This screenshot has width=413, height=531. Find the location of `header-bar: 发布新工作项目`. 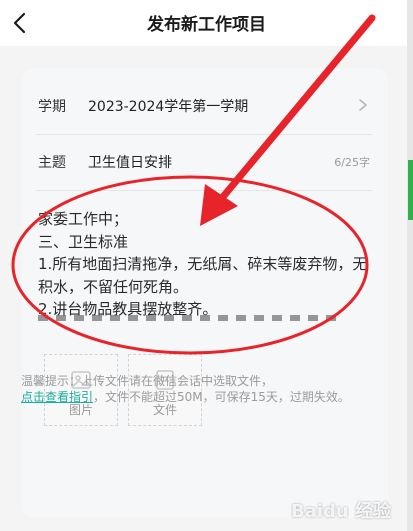

header-bar: 发布新工作项目 is located at coordinates (206, 23).